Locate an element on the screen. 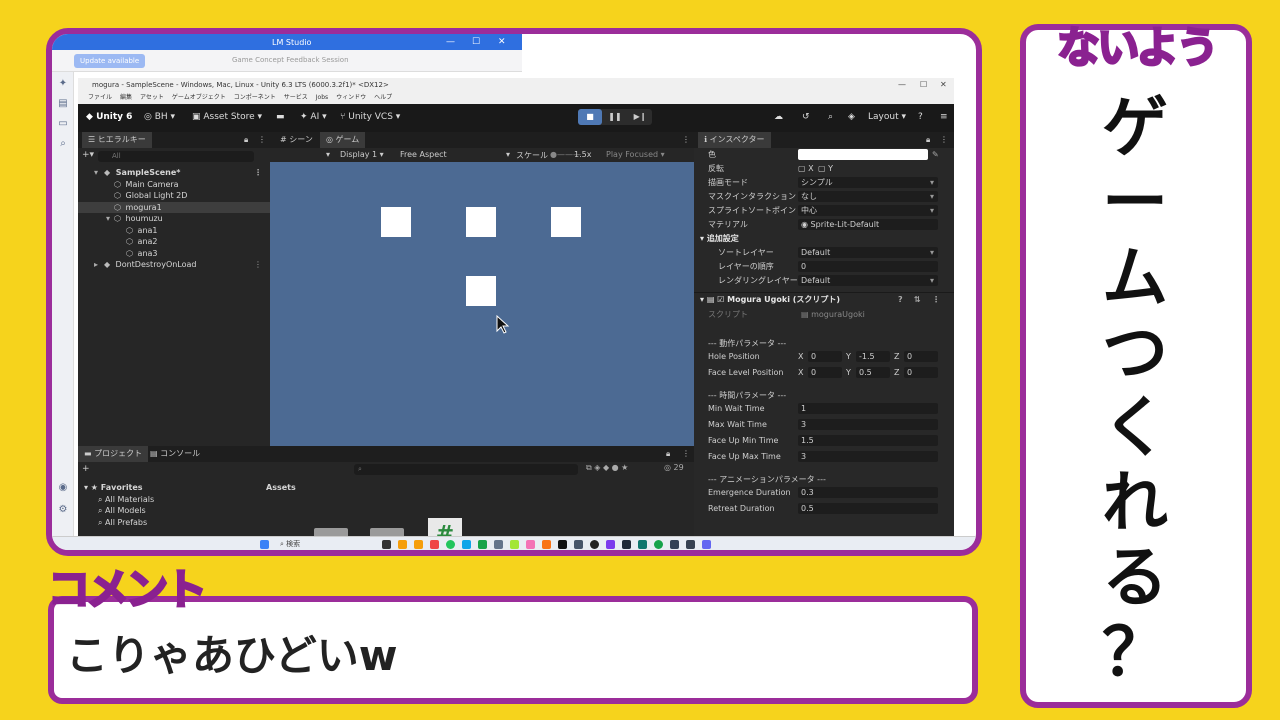 The height and width of the screenshot is (720, 1280). menu-window: ウィンドウ is located at coordinates (351, 98).